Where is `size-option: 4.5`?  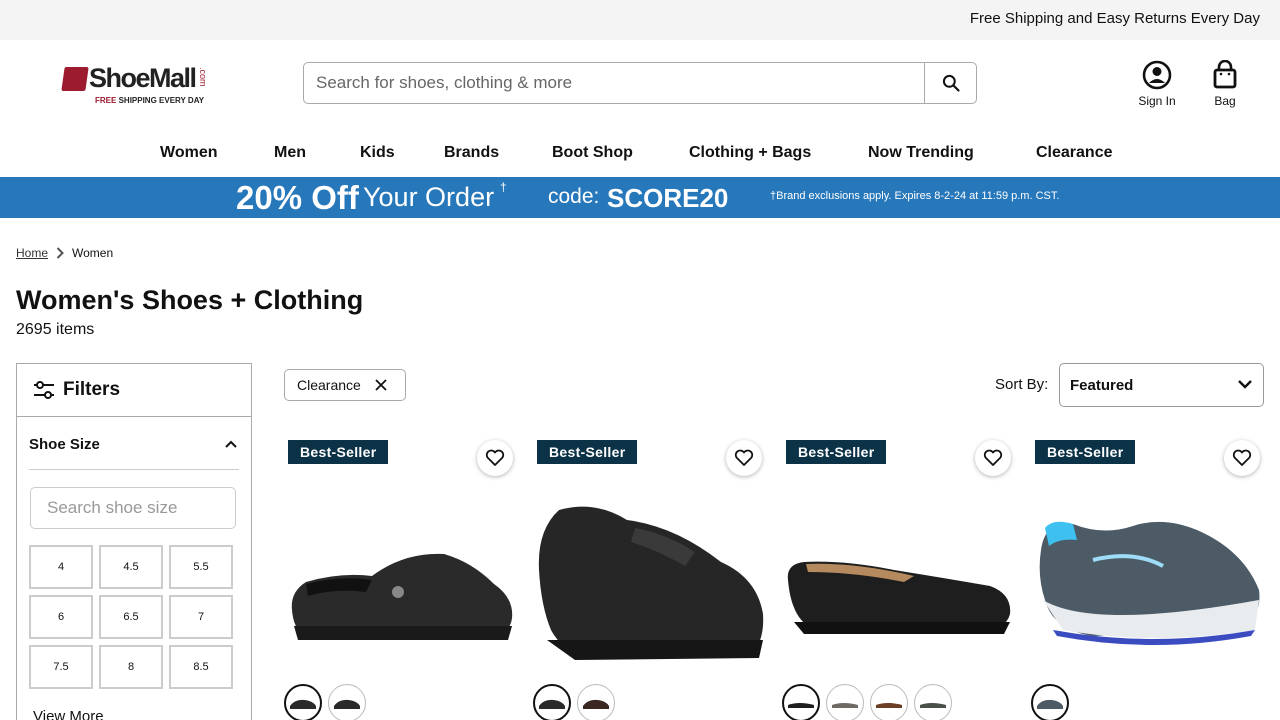 size-option: 4.5 is located at coordinates (131, 567).